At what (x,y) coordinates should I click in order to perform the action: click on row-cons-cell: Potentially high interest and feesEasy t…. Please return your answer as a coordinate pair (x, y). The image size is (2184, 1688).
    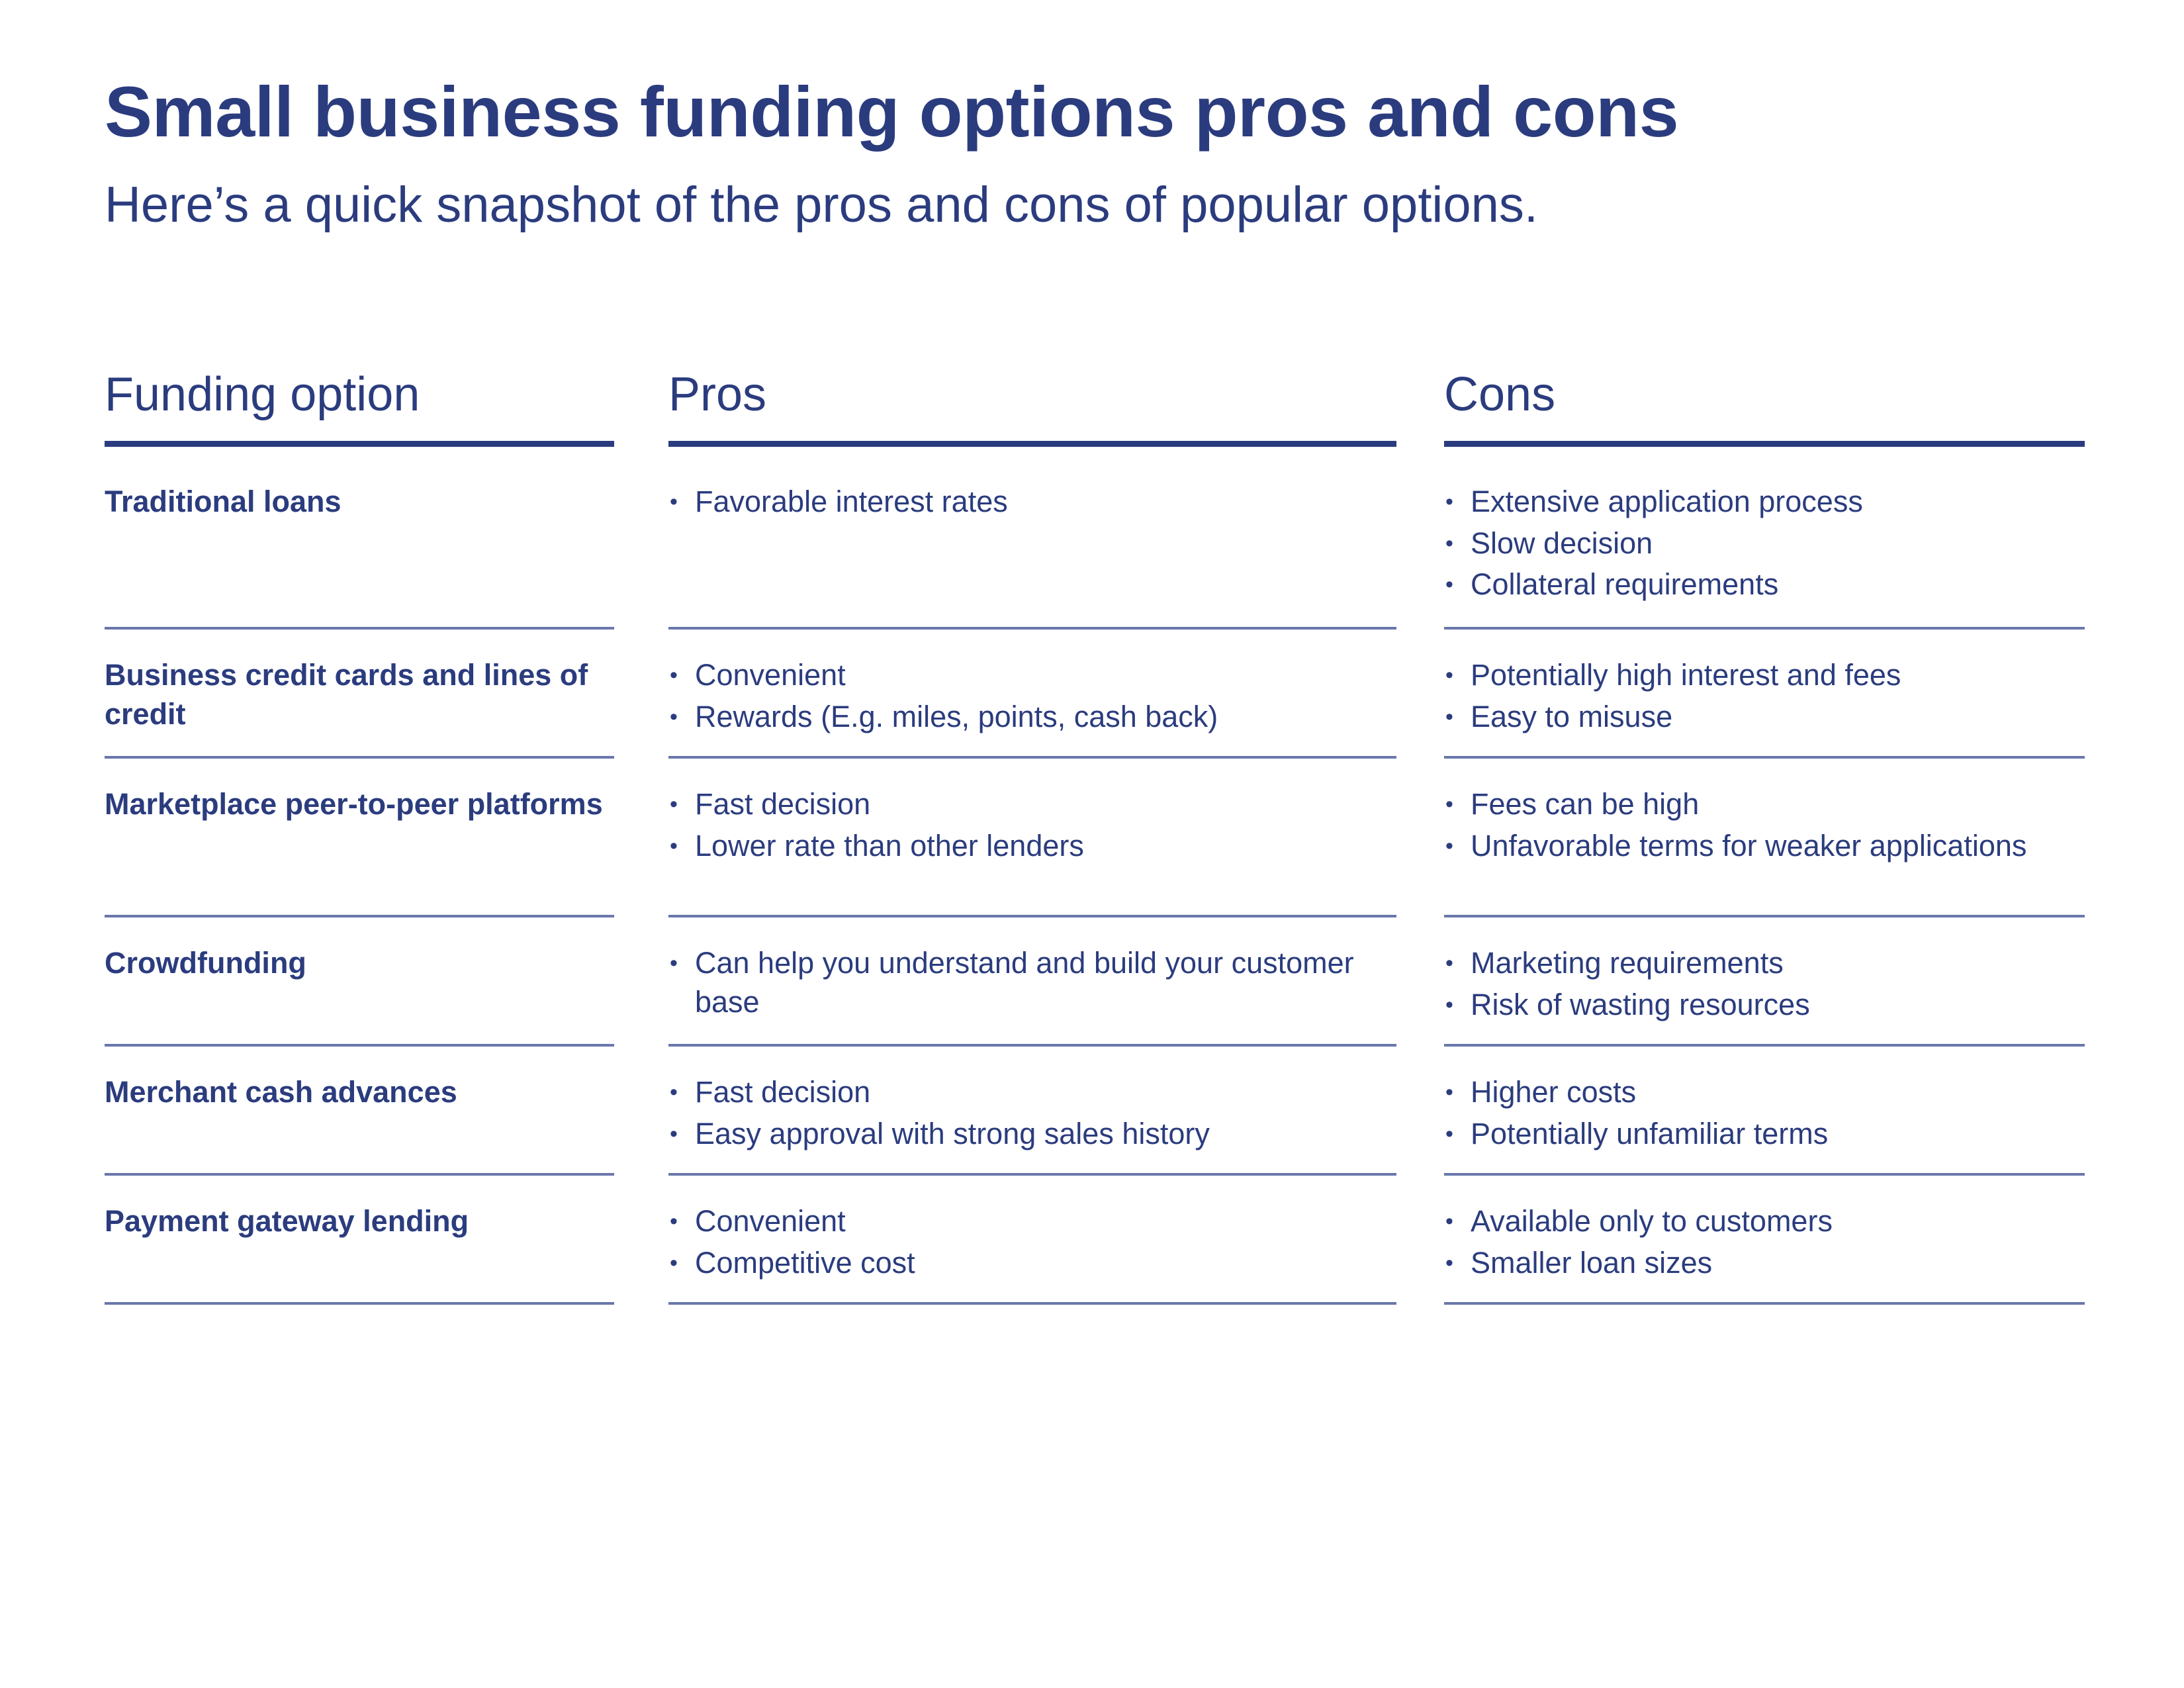
    Looking at the image, I should click on (1764, 694).